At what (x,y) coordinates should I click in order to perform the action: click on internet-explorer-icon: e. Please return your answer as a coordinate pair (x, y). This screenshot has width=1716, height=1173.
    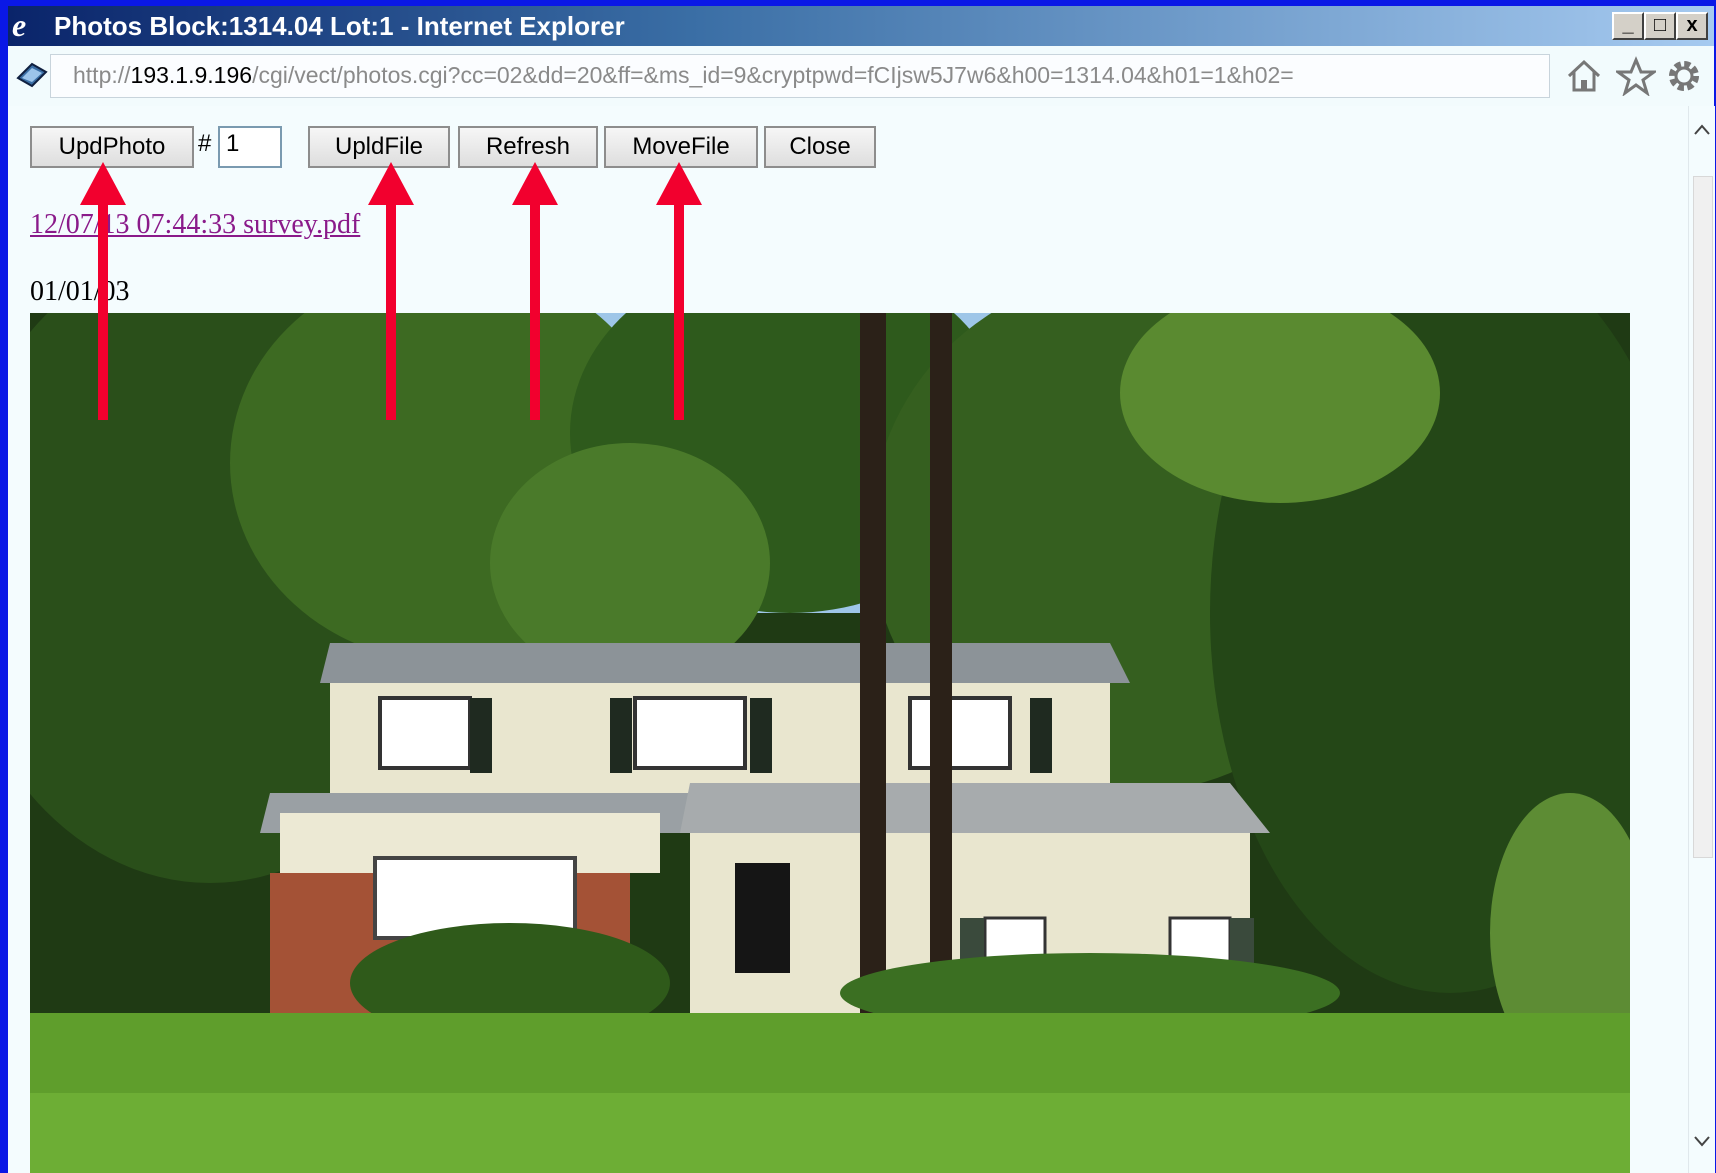
    Looking at the image, I should click on (19, 25).